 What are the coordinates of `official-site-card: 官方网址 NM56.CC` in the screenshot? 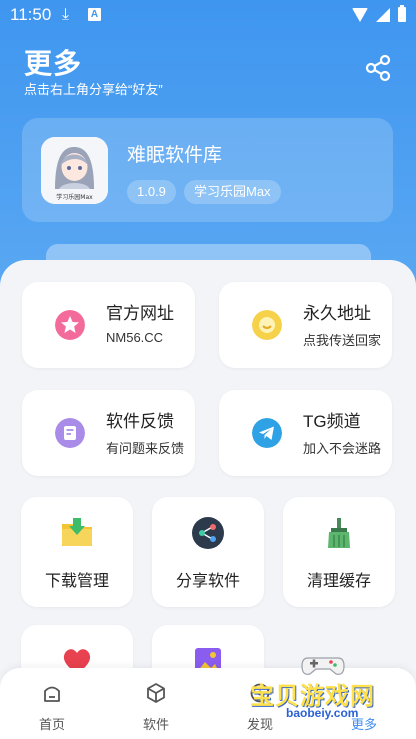 It's located at (108, 325).